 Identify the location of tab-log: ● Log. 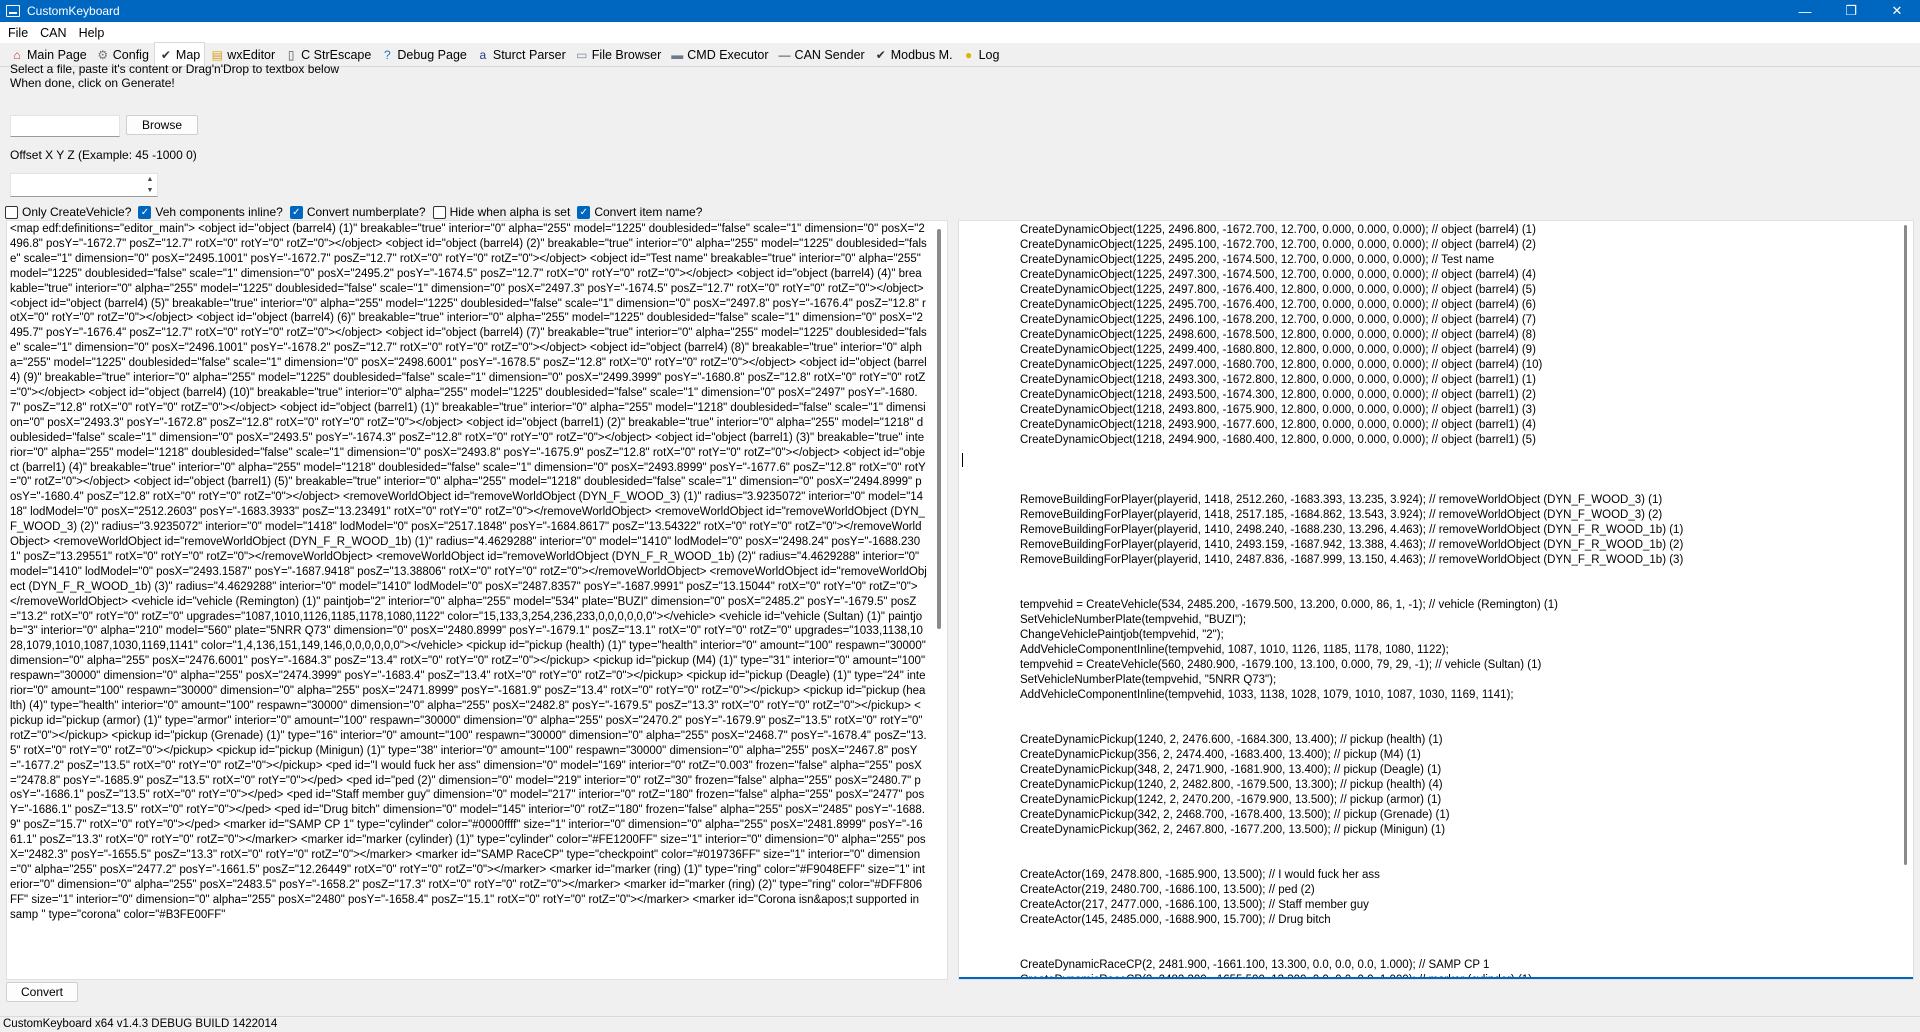
(981, 55).